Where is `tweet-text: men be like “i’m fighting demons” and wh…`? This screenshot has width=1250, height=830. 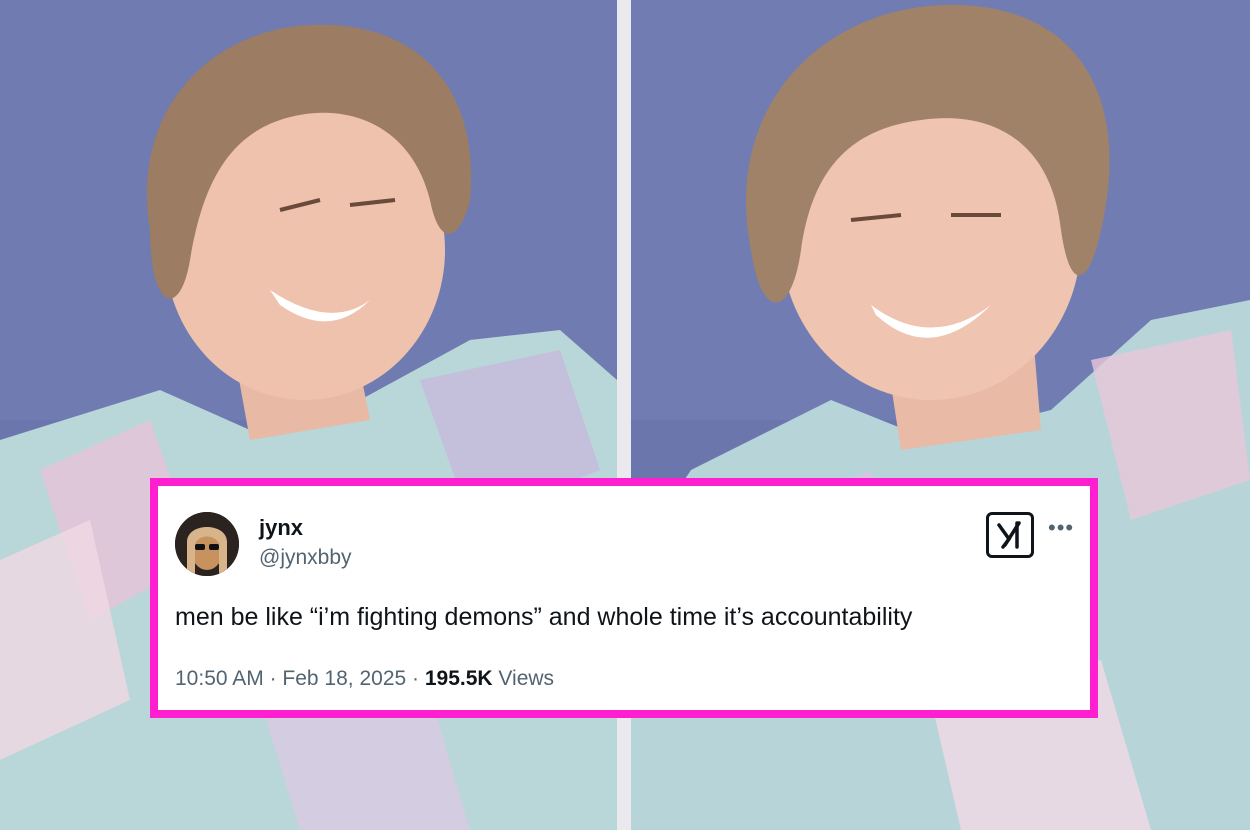
tweet-text: men be like “i’m fighting demons” and wh… is located at coordinates (544, 617).